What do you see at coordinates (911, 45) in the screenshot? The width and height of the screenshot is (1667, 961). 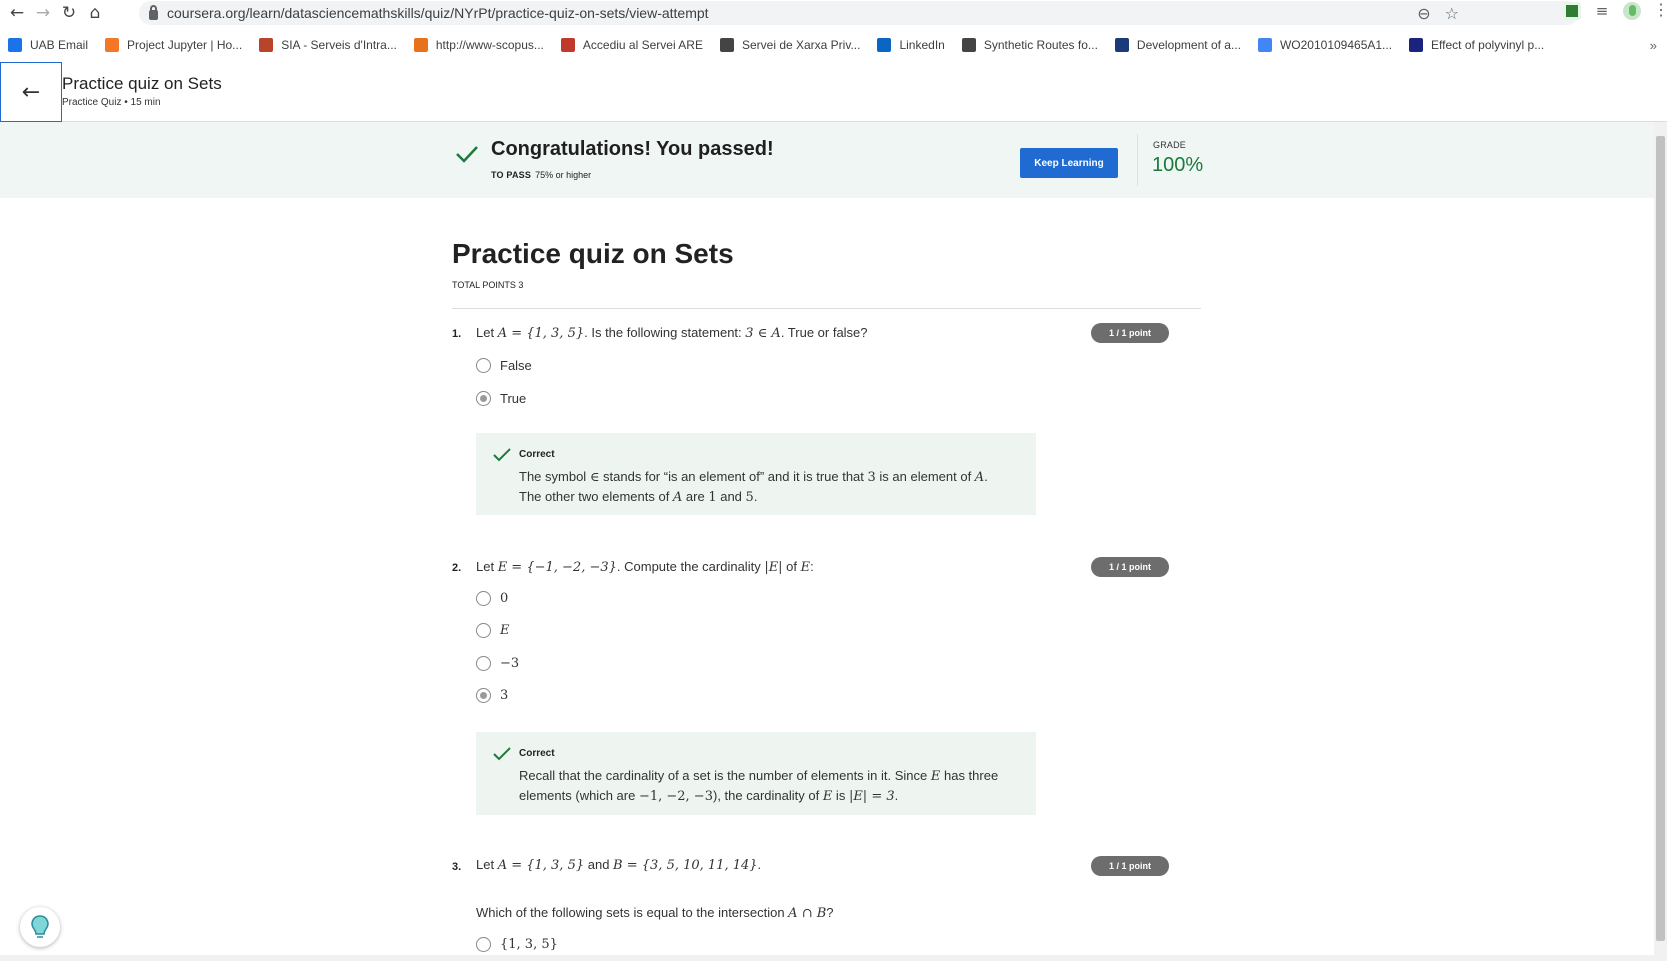 I see `bookmark-item: LinkedIn` at bounding box center [911, 45].